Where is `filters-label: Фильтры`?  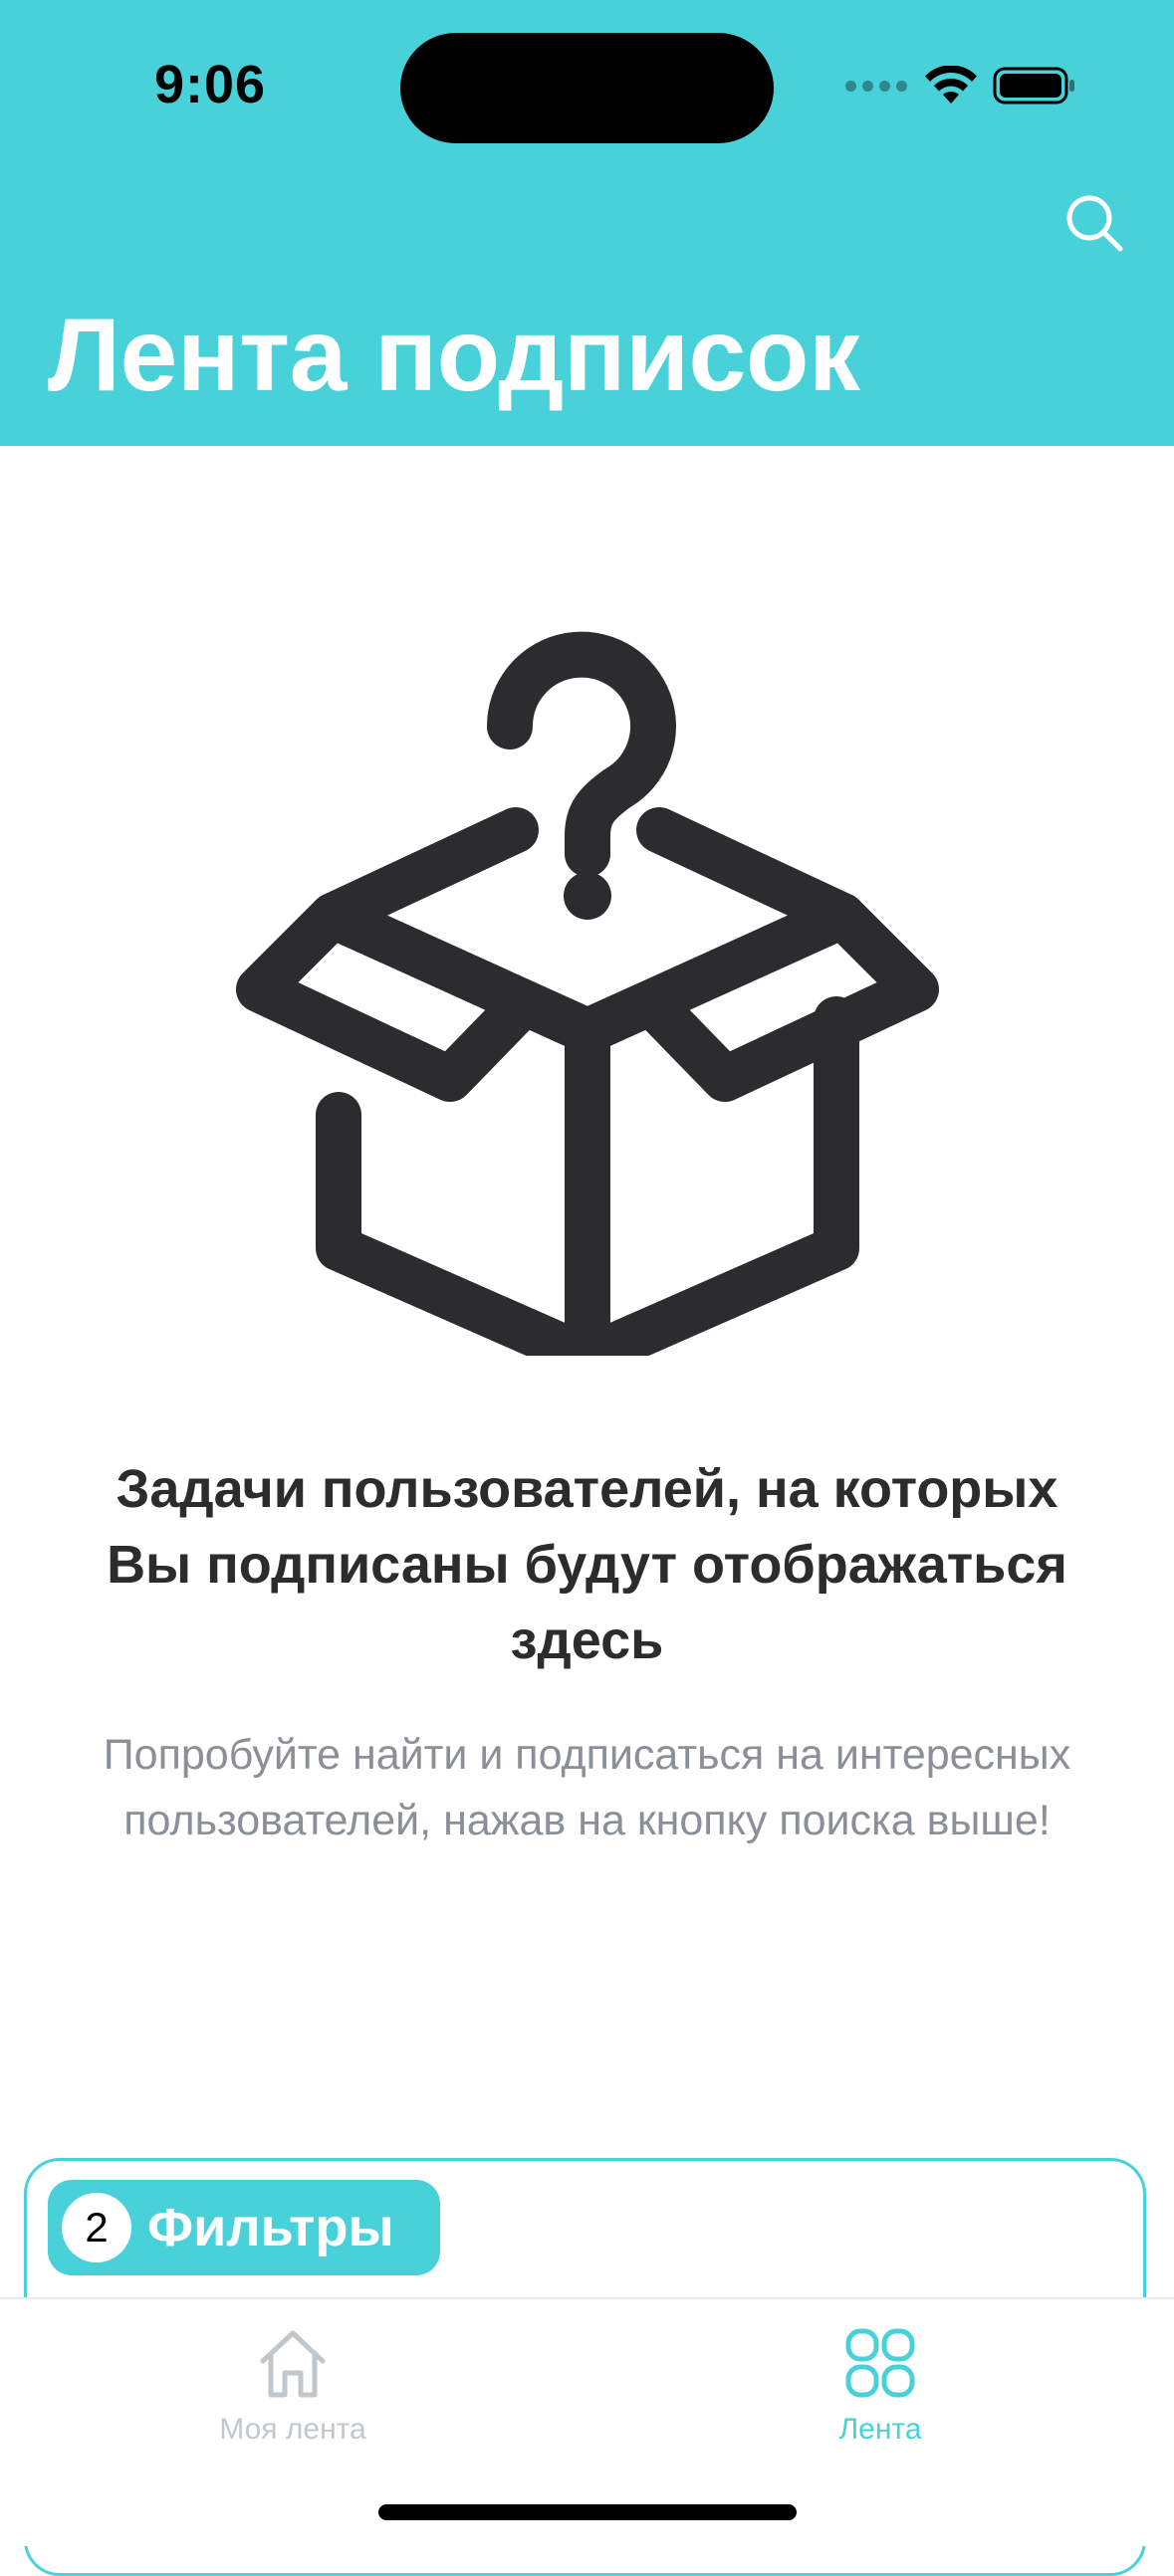
filters-label: Фильтры is located at coordinates (270, 2227).